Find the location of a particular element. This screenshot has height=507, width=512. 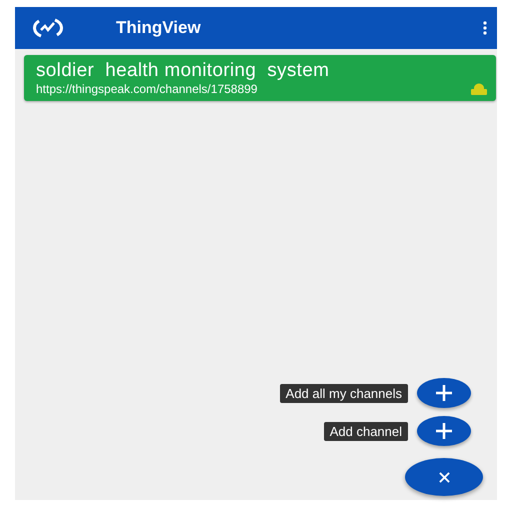

close-button is located at coordinates (444, 477).